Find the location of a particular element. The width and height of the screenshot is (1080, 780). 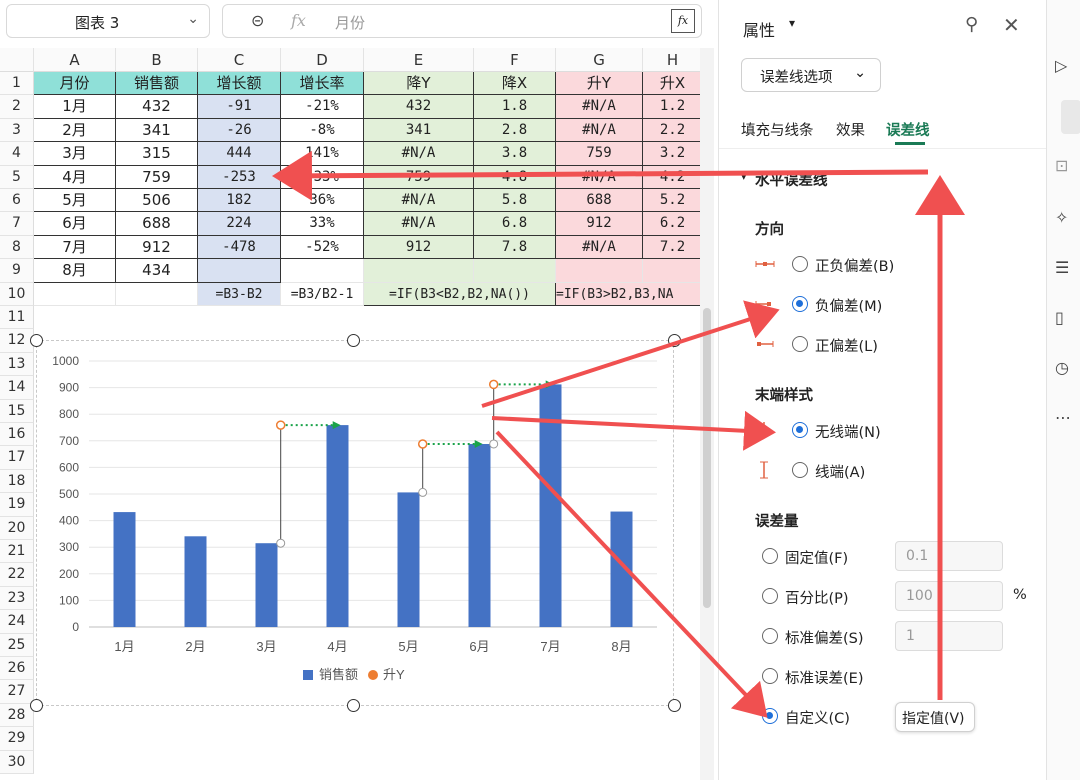

row-header: 8 is located at coordinates (17, 247).